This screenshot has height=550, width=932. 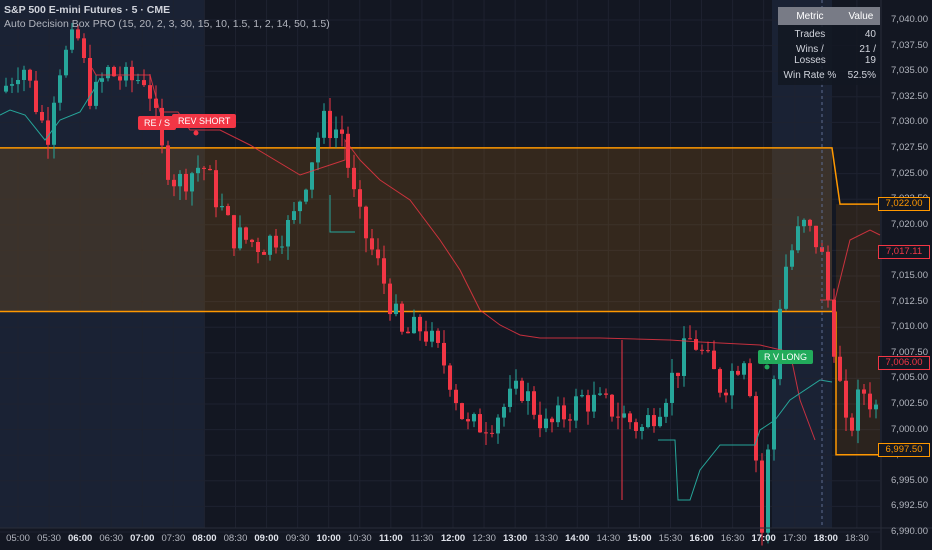 What do you see at coordinates (577, 538) in the screenshot?
I see `time-tick-label: 14:00` at bounding box center [577, 538].